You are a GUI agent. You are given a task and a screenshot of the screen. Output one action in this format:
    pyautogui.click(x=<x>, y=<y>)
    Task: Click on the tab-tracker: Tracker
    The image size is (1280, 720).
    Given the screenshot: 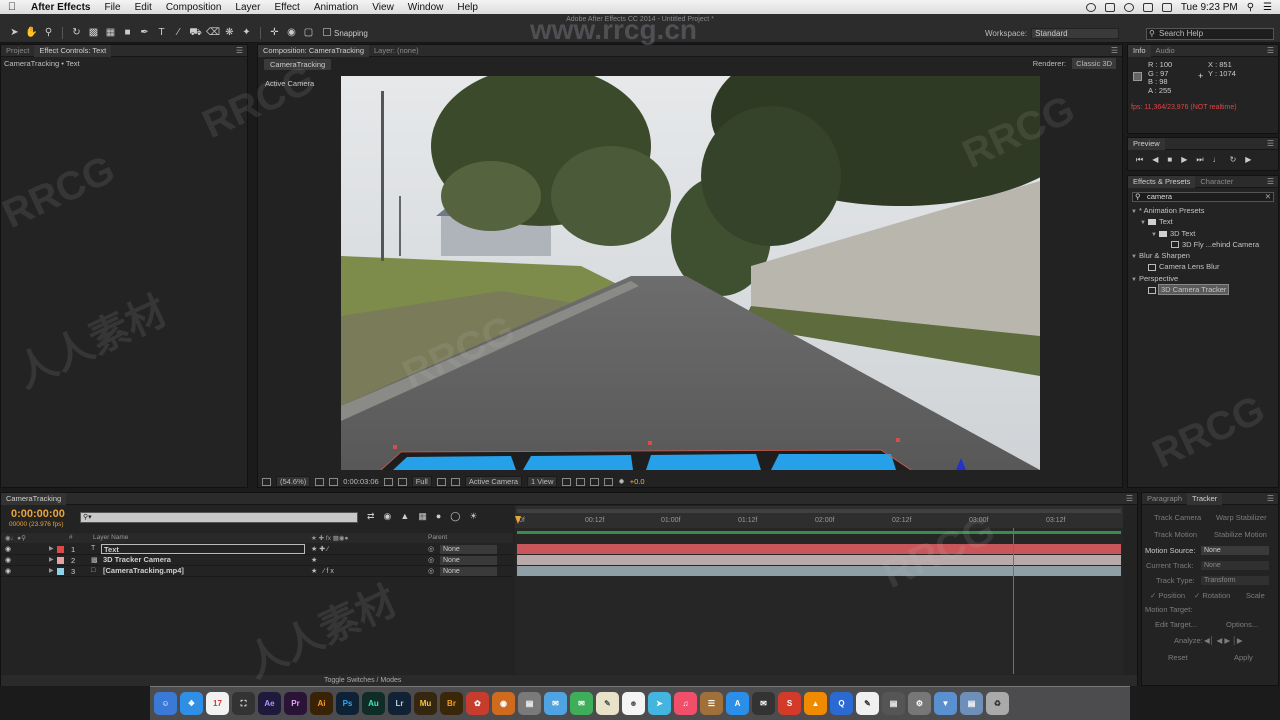 What is the action you would take?
    pyautogui.click(x=1205, y=498)
    